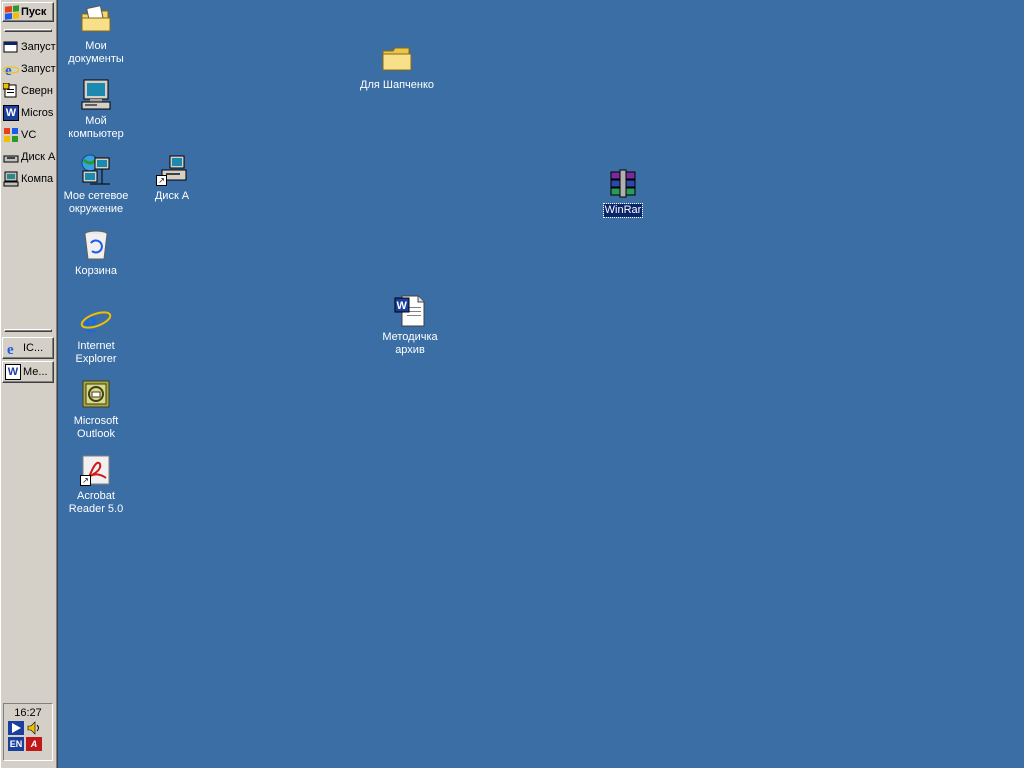 The image size is (1024, 768). I want to click on desktop-icon-internet-explorer: e Internet Explorer, so click(96, 334).